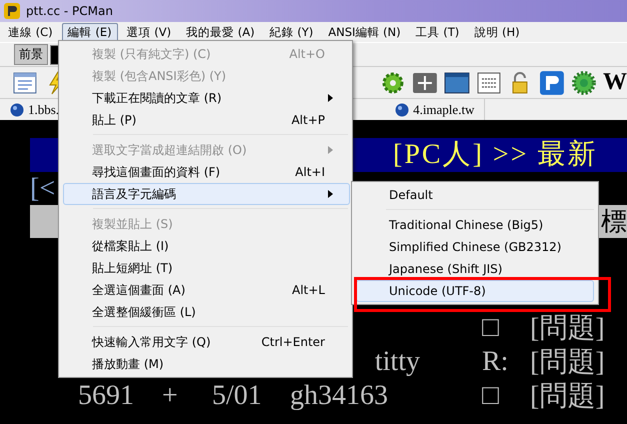 The height and width of the screenshot is (424, 627). Describe the element at coordinates (475, 269) in the screenshot. I see `menu-item: Japanese (Shift JIS)` at that location.